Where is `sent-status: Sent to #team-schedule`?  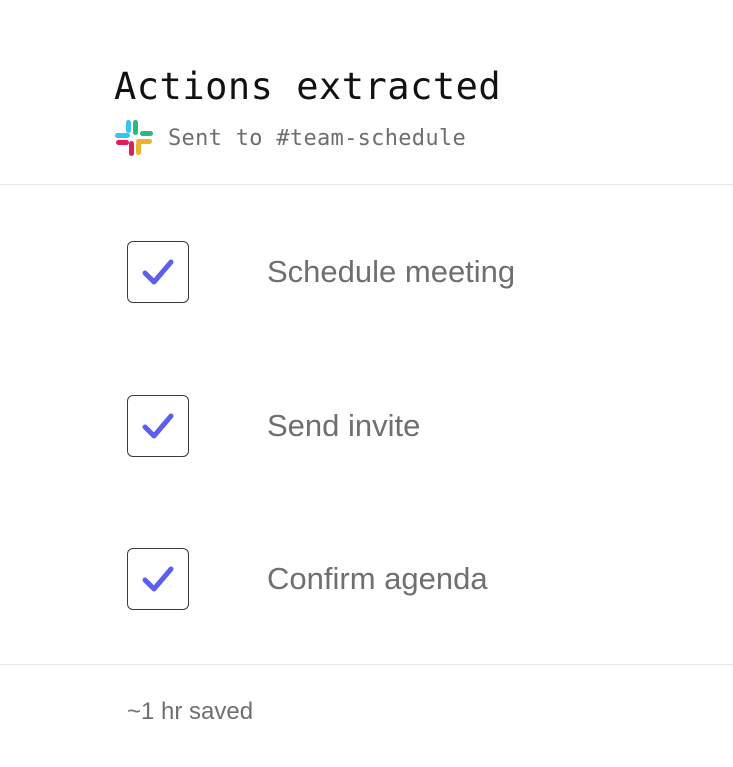
sent-status: Sent to #team-schedule is located at coordinates (290, 138).